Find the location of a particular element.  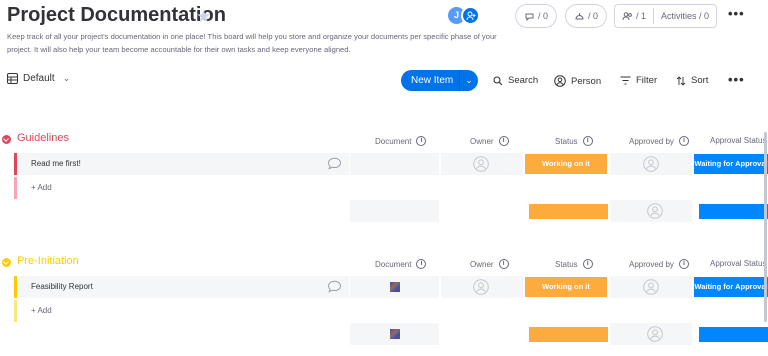

new-item-label: New Item is located at coordinates (432, 80).